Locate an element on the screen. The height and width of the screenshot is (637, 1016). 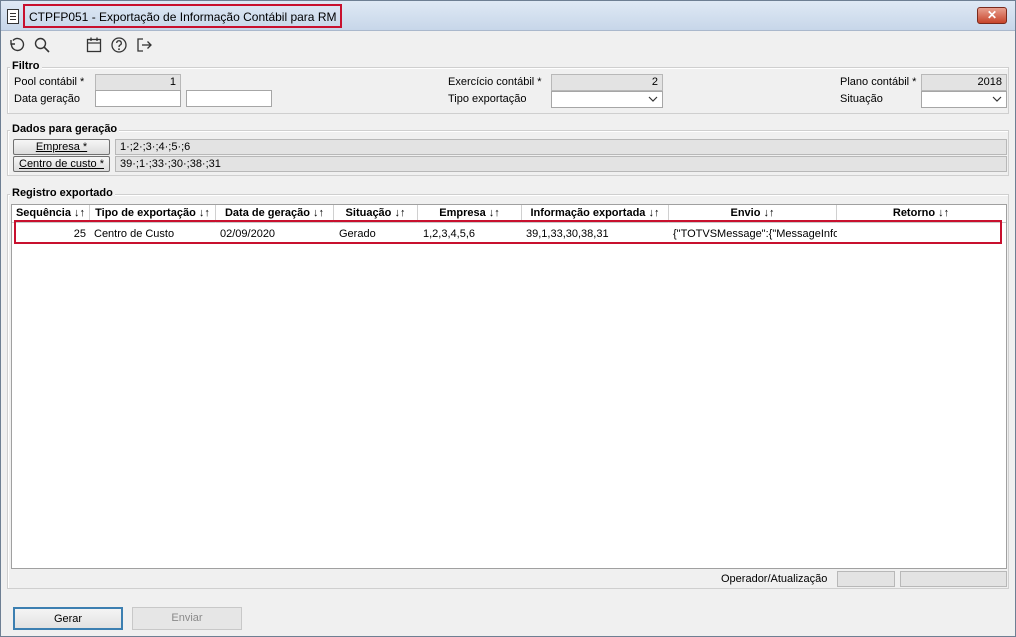
empresa-button: Empresa * is located at coordinates (61, 147).